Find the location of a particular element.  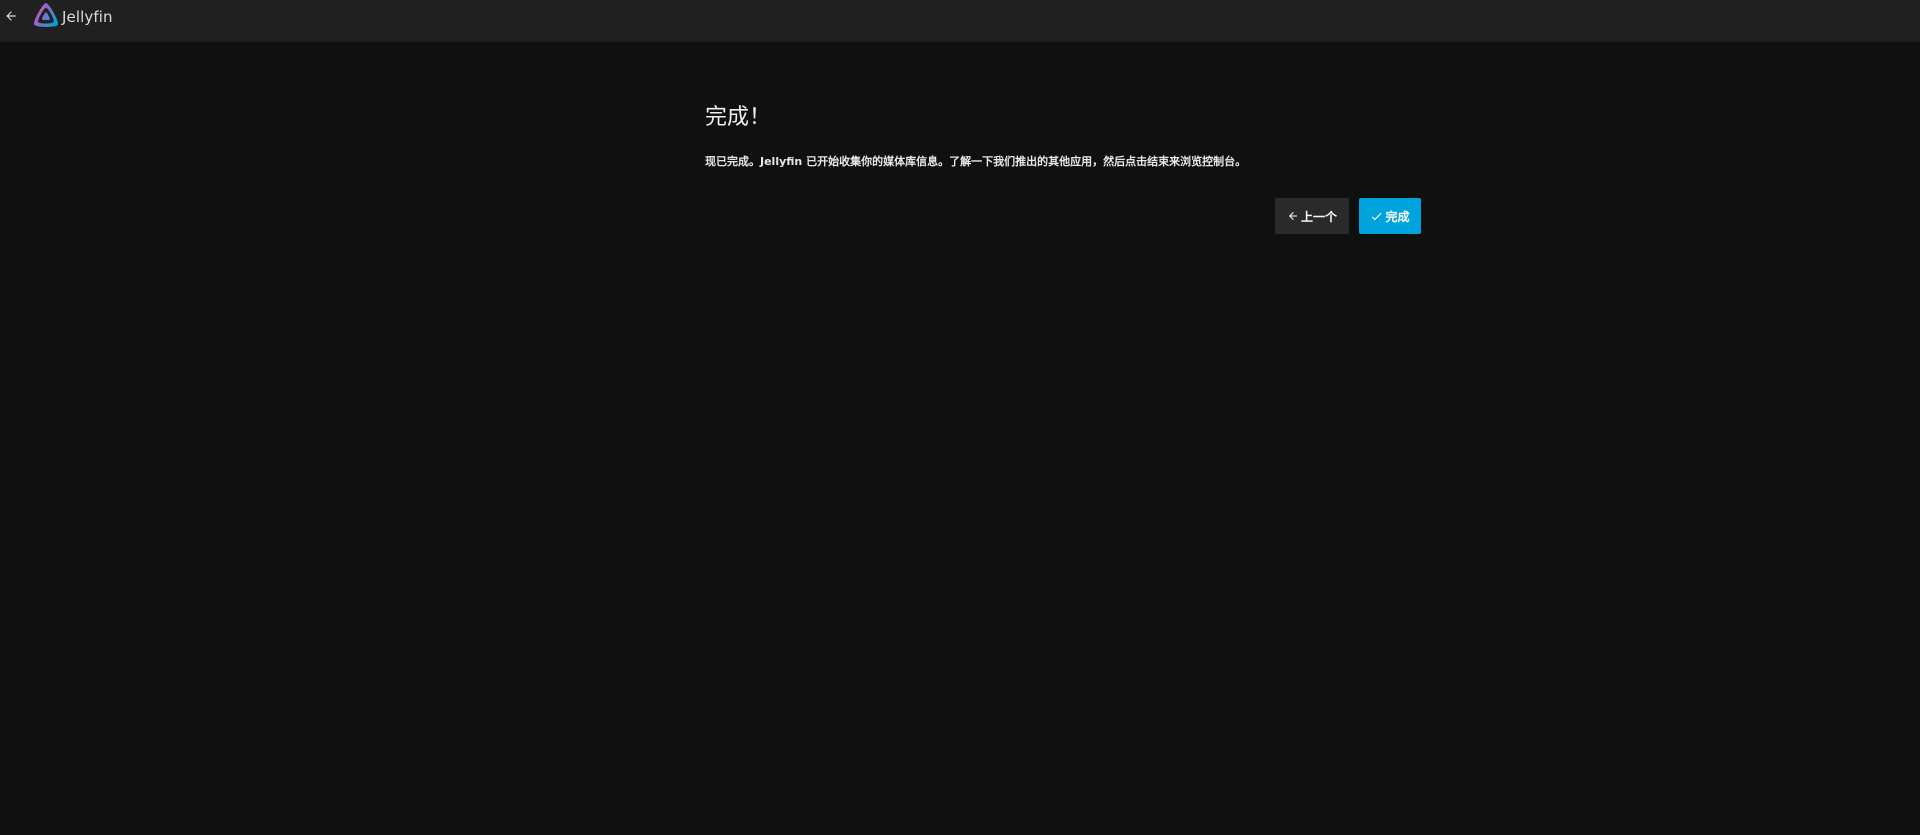

previous-button: 上一个 is located at coordinates (1312, 216).